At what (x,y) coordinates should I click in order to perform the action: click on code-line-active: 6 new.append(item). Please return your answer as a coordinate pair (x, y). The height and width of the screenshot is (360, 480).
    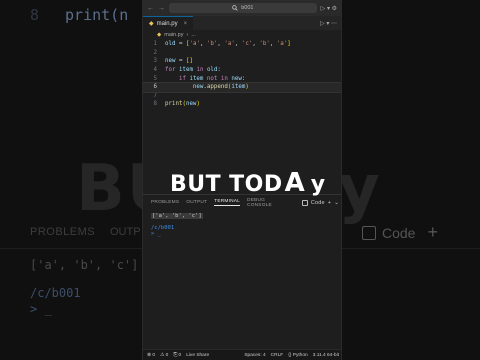
    Looking at the image, I should click on (242, 87).